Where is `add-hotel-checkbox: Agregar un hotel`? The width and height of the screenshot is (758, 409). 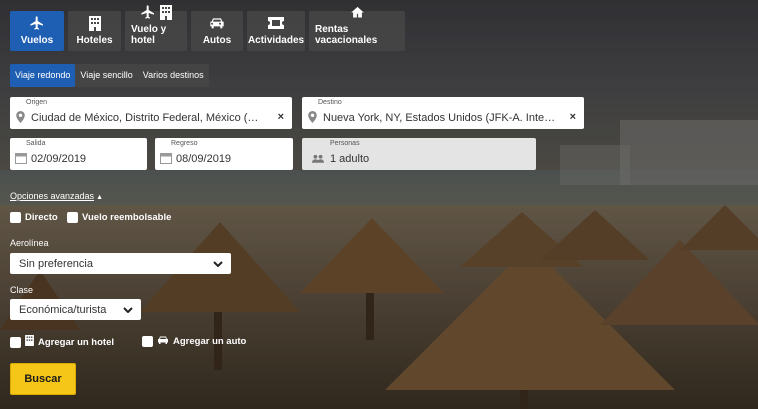 add-hotel-checkbox: Agregar un hotel is located at coordinates (62, 342).